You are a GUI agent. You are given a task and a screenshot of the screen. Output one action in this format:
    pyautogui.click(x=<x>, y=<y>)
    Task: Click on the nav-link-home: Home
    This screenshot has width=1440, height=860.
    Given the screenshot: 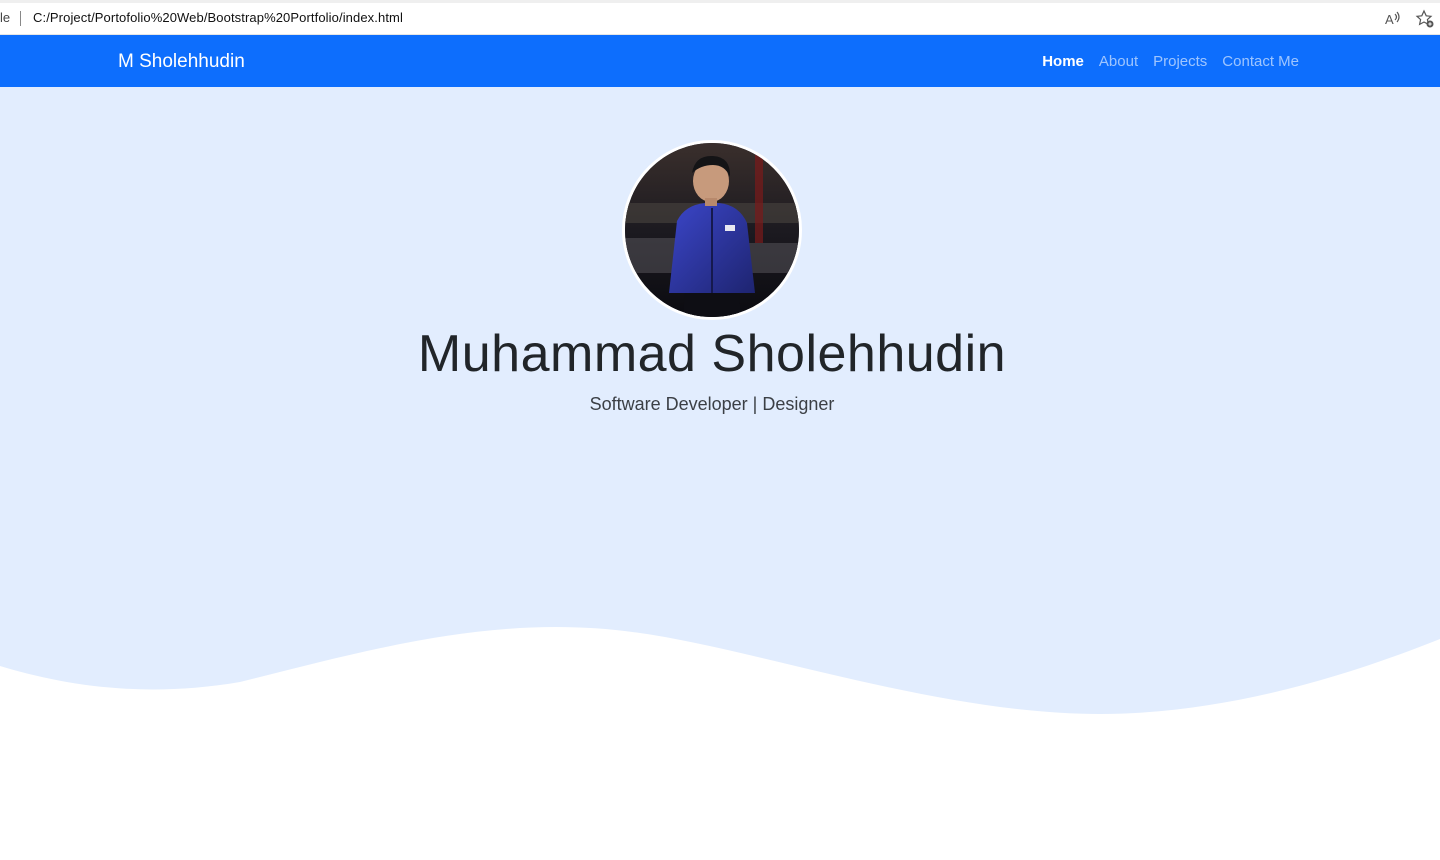 What is the action you would take?
    pyautogui.click(x=1063, y=61)
    